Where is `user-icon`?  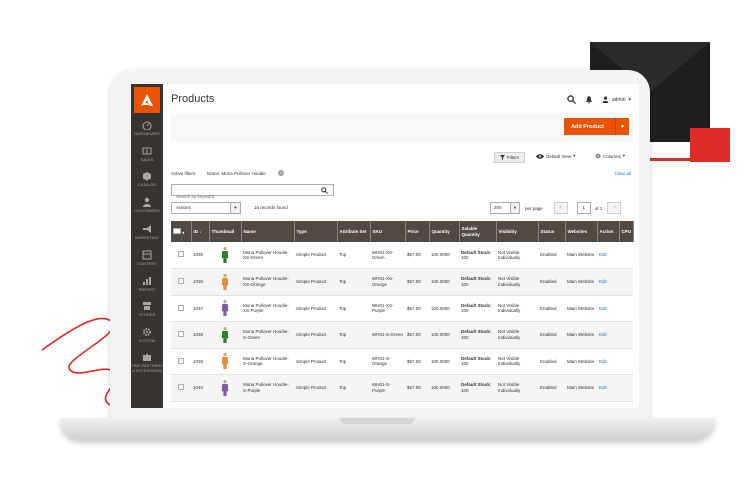 user-icon is located at coordinates (605, 99).